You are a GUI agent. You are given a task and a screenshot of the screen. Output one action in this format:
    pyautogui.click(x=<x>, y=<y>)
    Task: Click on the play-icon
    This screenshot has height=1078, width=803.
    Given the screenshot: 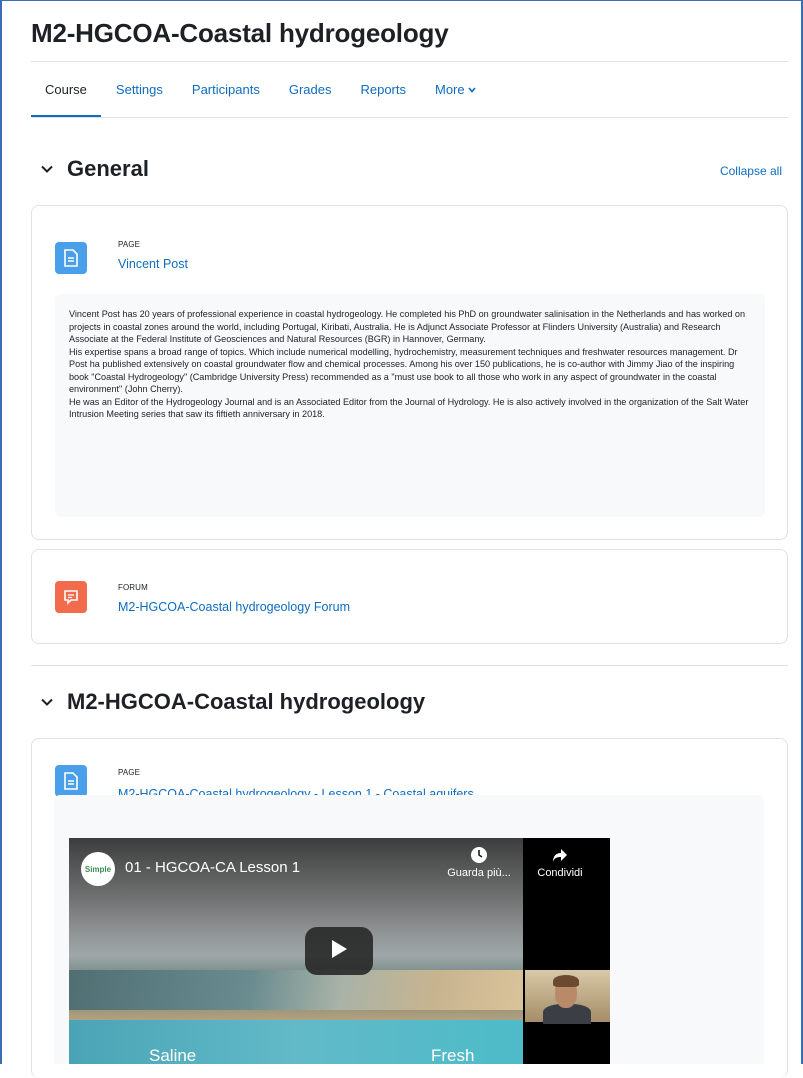 What is the action you would take?
    pyautogui.click(x=339, y=951)
    